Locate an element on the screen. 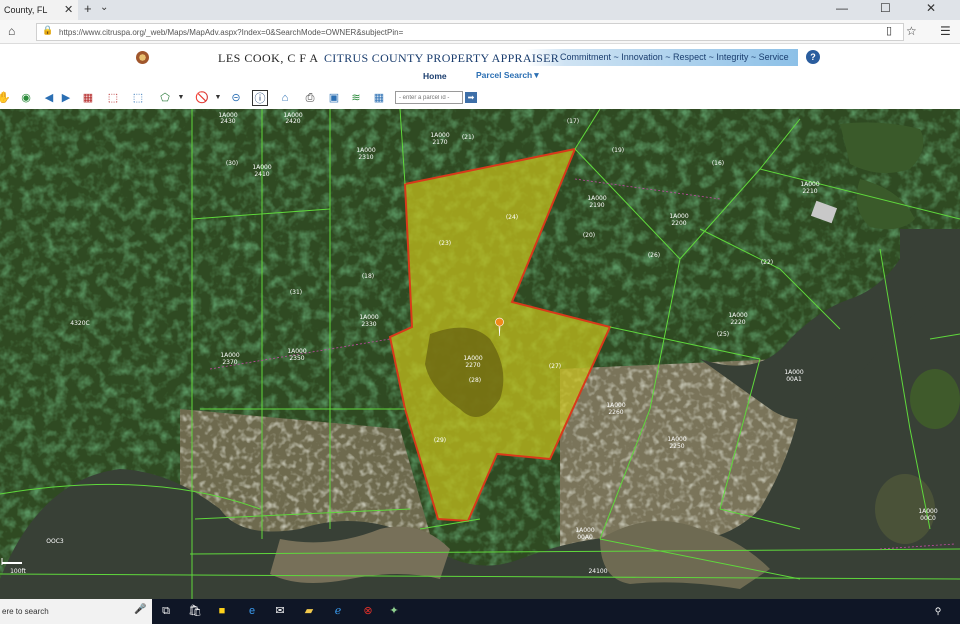 This screenshot has width=960, height=624. full-extent-icon: ▦ is located at coordinates (88, 98).